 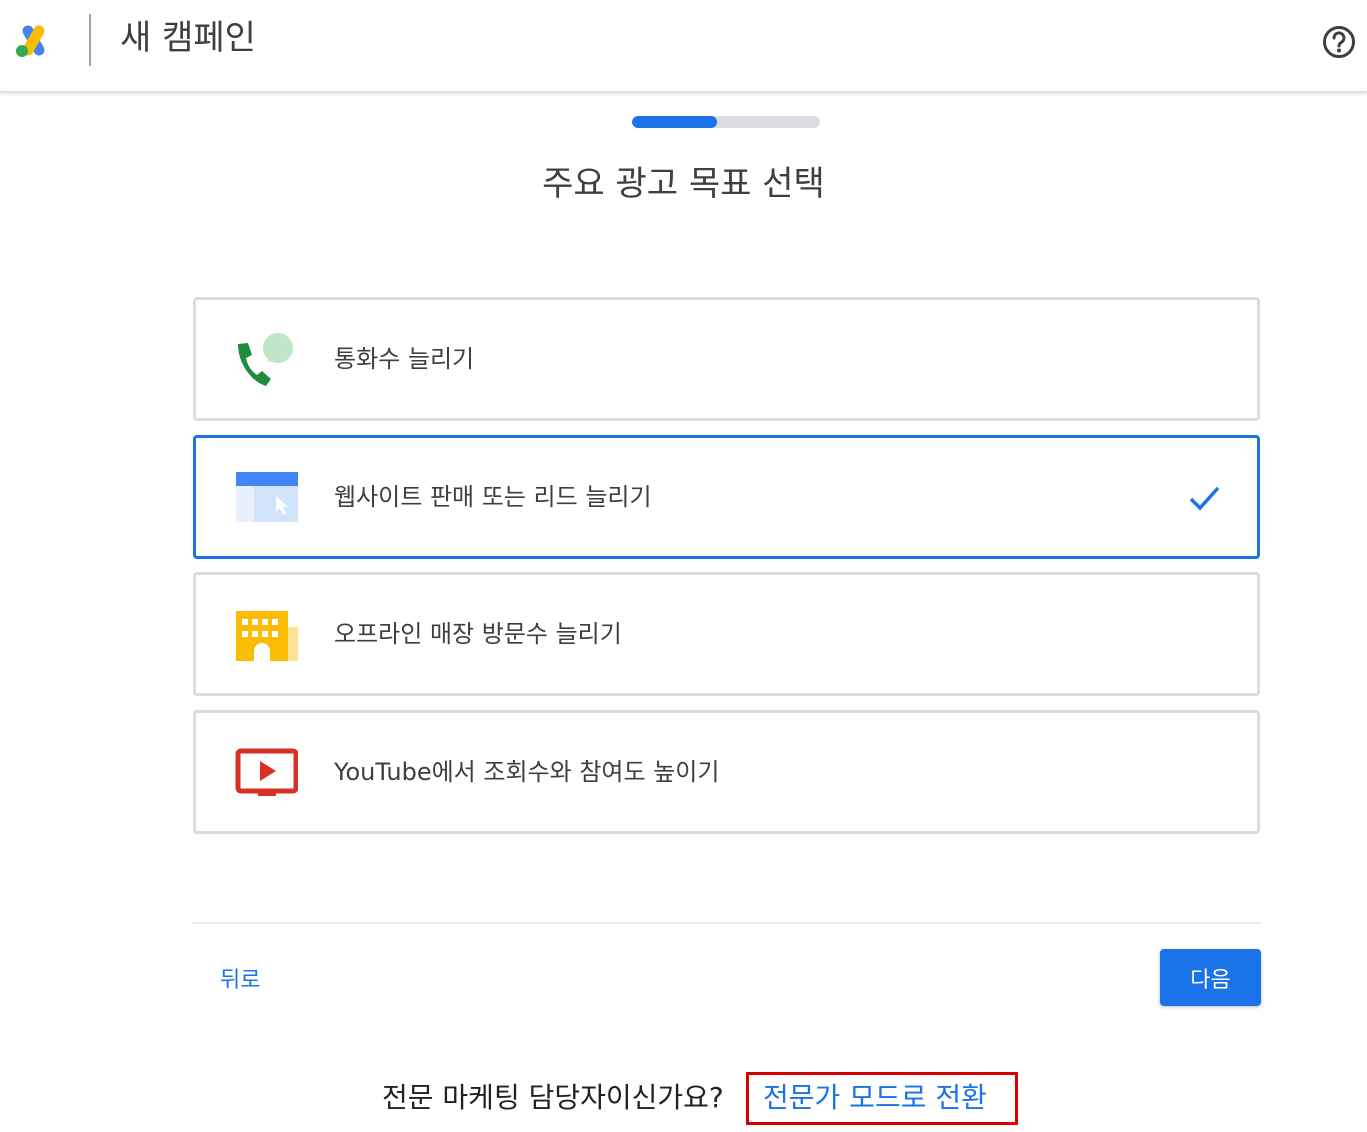 What do you see at coordinates (726, 923) in the screenshot?
I see `footer-divider` at bounding box center [726, 923].